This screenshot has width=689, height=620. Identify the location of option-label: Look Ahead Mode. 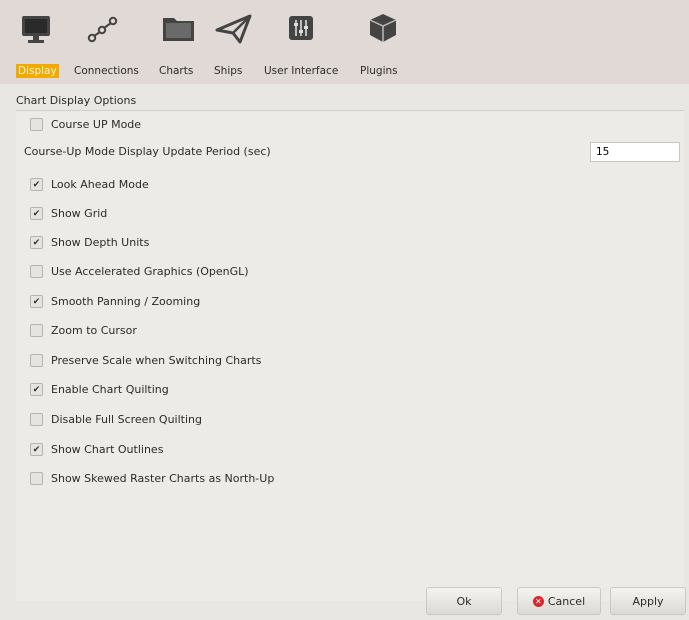
(100, 184).